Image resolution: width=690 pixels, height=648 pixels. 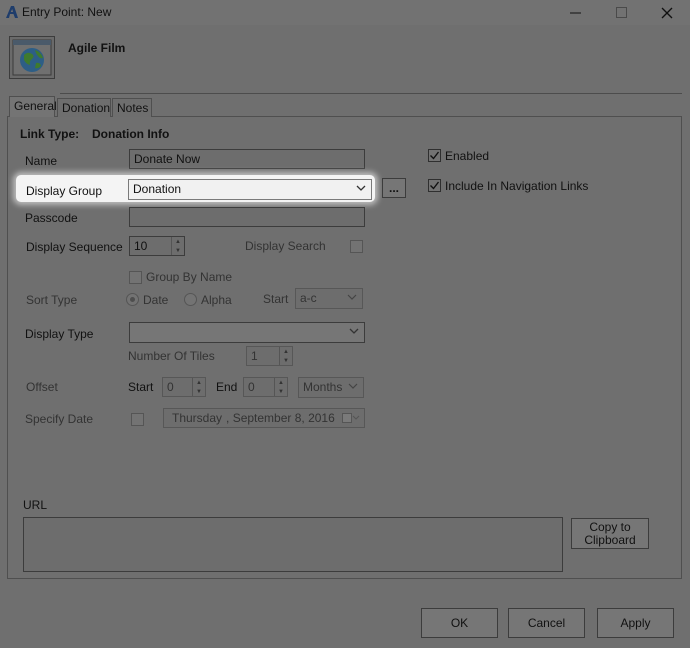 I want to click on minimize-icon, so click(x=575, y=13).